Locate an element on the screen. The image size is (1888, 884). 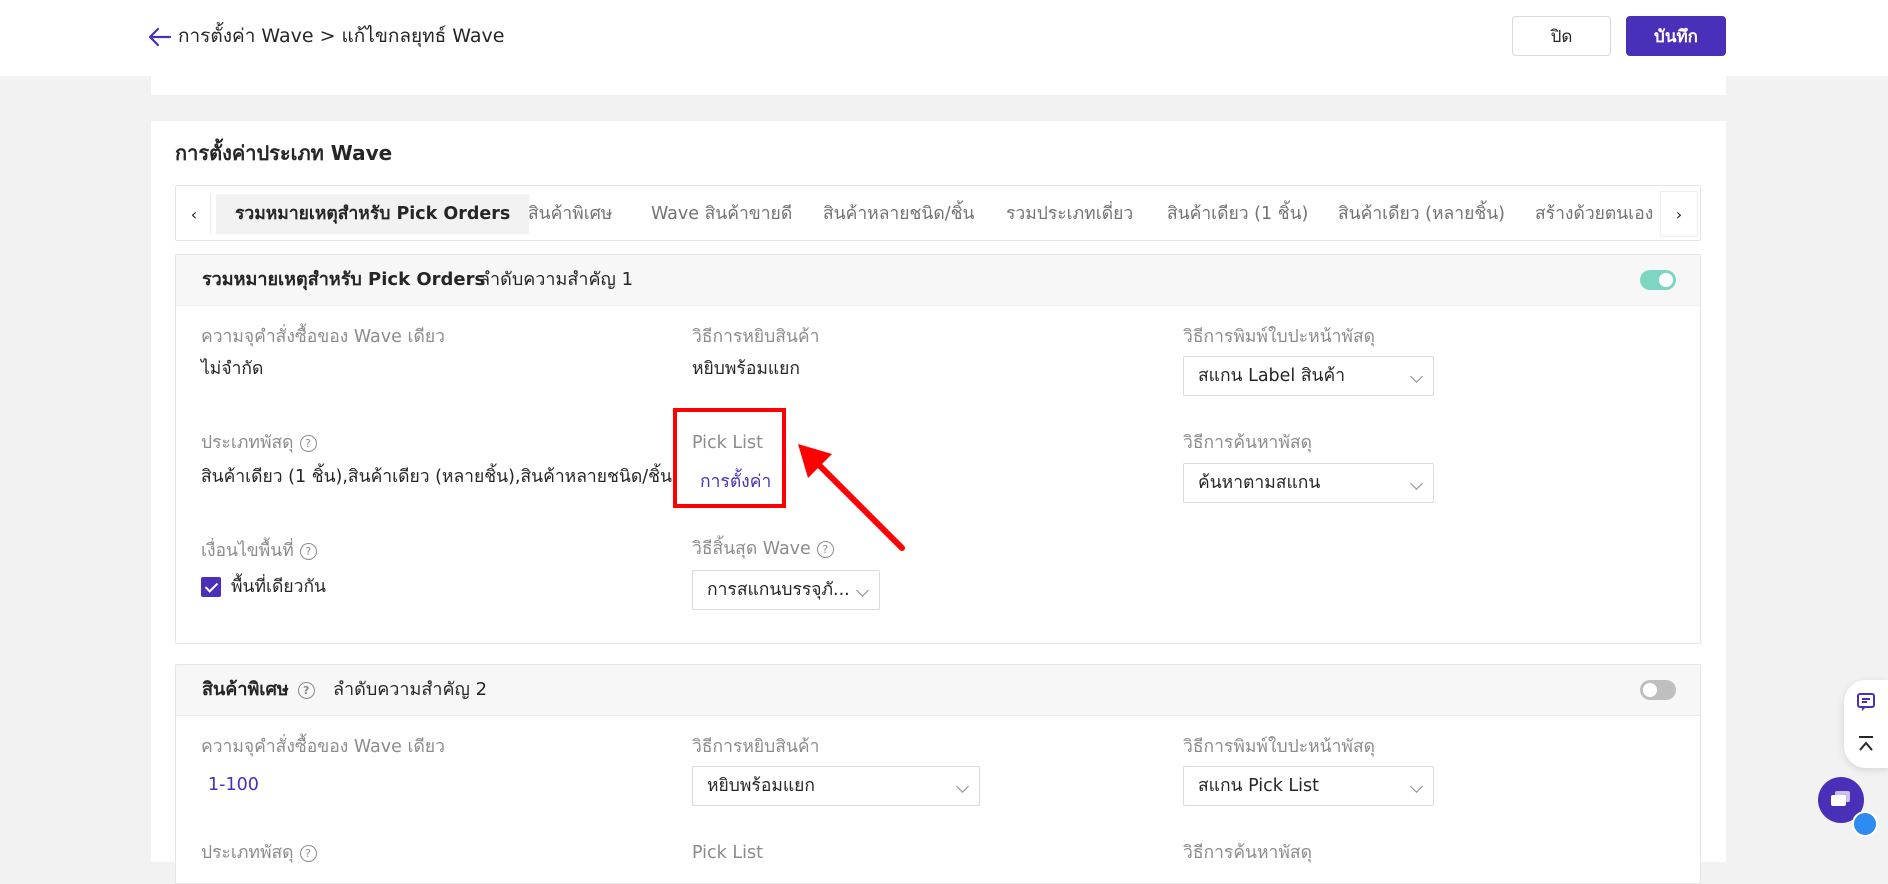
chat-icon is located at coordinates (1840, 798).